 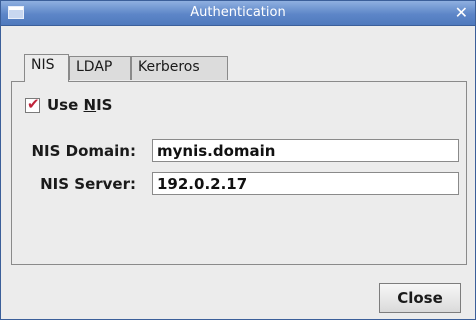 I want to click on use-nis-label-prefix: Use, so click(x=65, y=105).